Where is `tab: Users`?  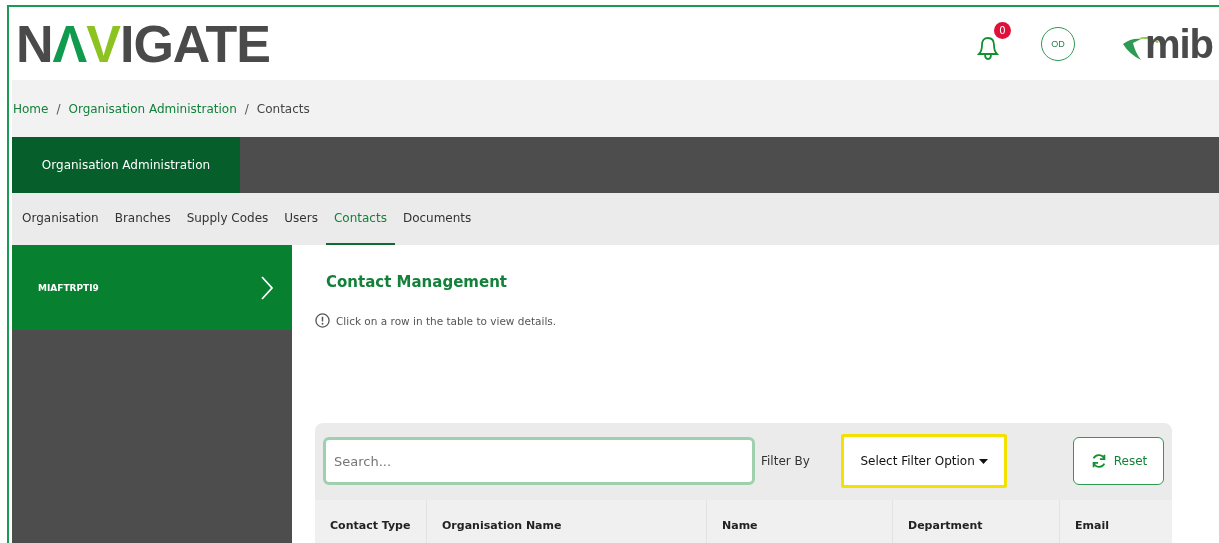 tab: Users is located at coordinates (301, 219).